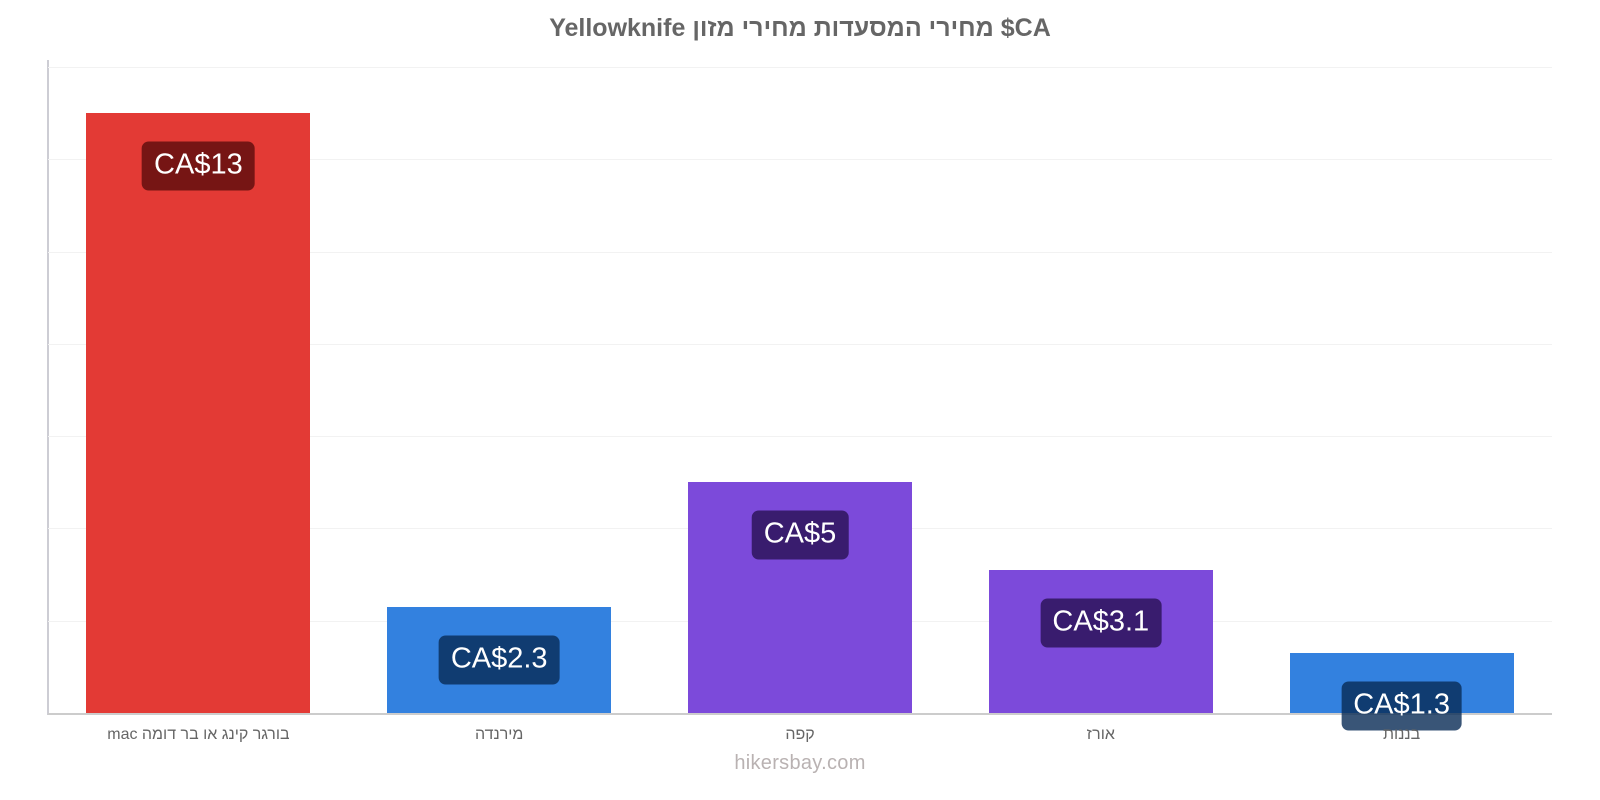 The width and height of the screenshot is (1600, 800). What do you see at coordinates (1100, 734) in the screenshot?
I see `category-label-3: אורז` at bounding box center [1100, 734].